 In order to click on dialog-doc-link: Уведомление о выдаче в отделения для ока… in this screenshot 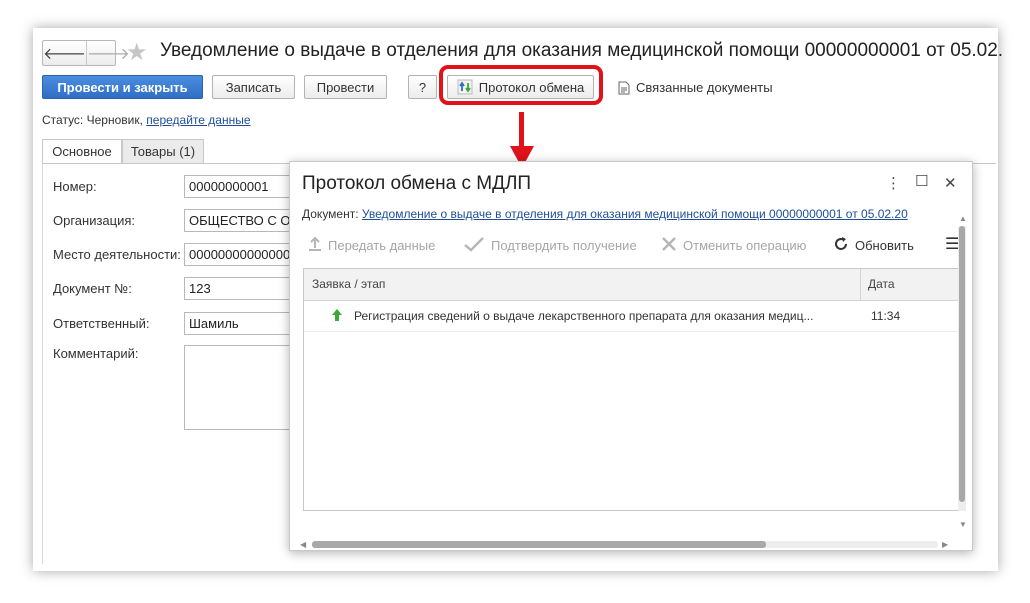, I will do `click(635, 214)`.